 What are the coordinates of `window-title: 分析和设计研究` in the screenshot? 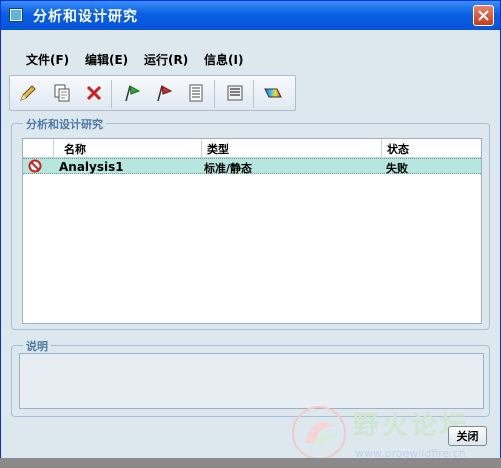 It's located at (85, 17).